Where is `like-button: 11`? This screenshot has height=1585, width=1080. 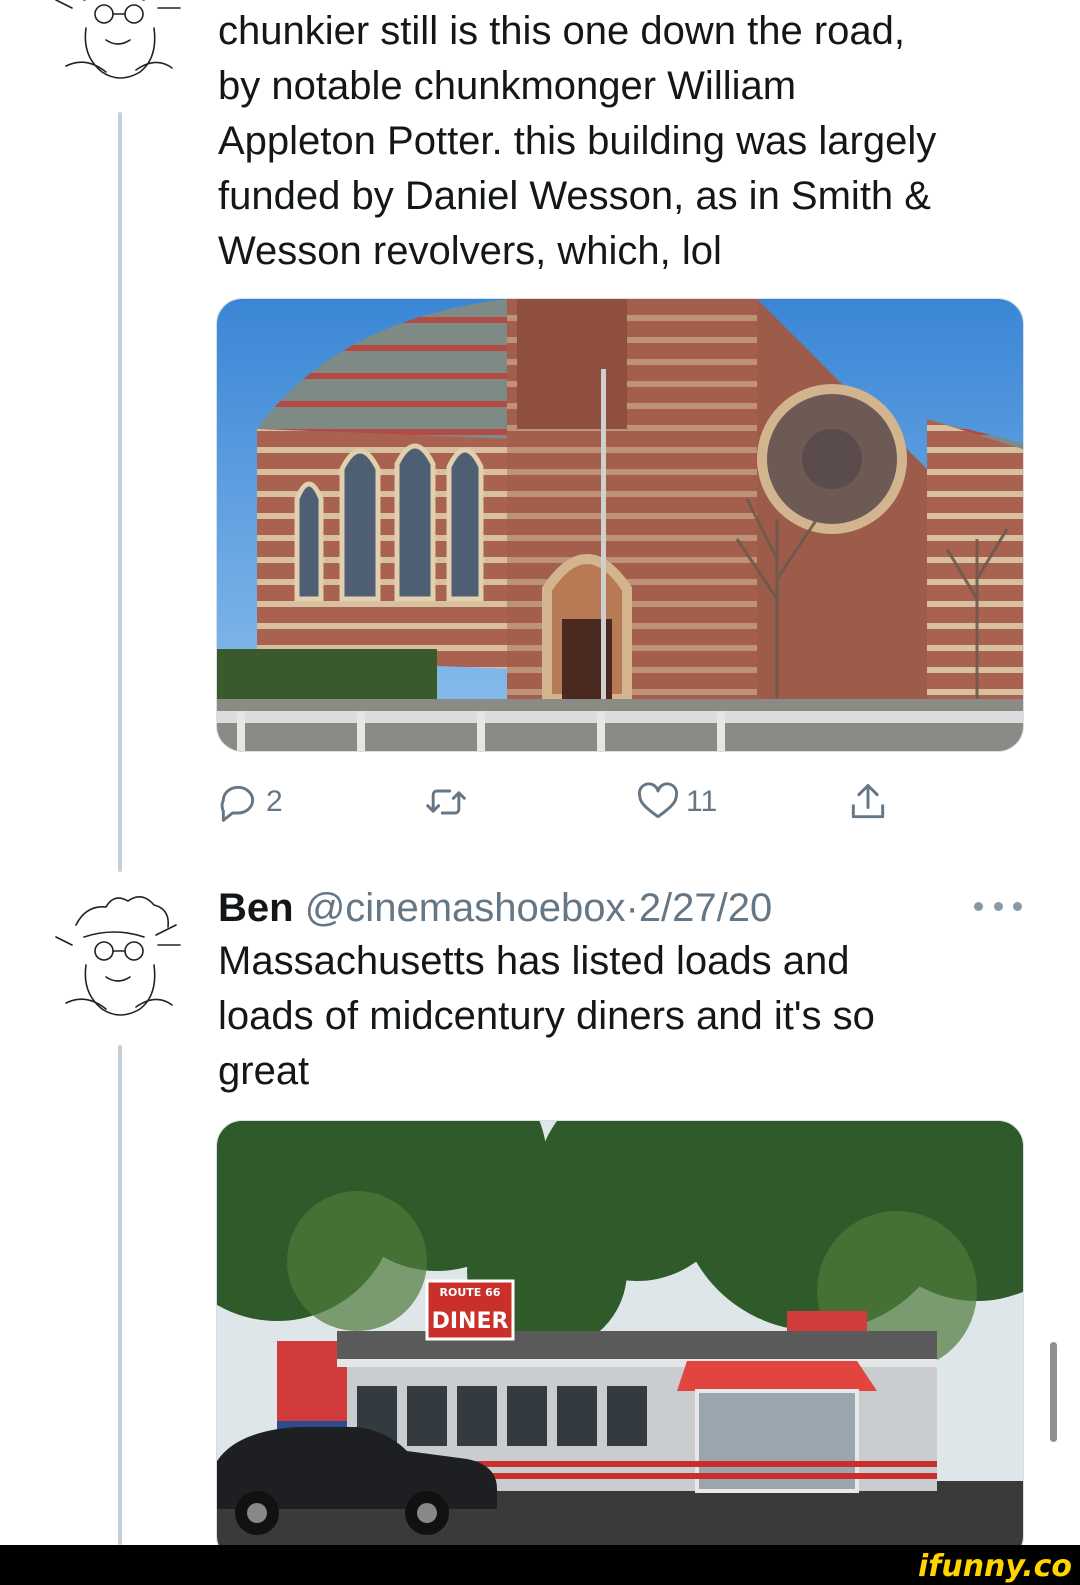 like-button: 11 is located at coordinates (676, 802).